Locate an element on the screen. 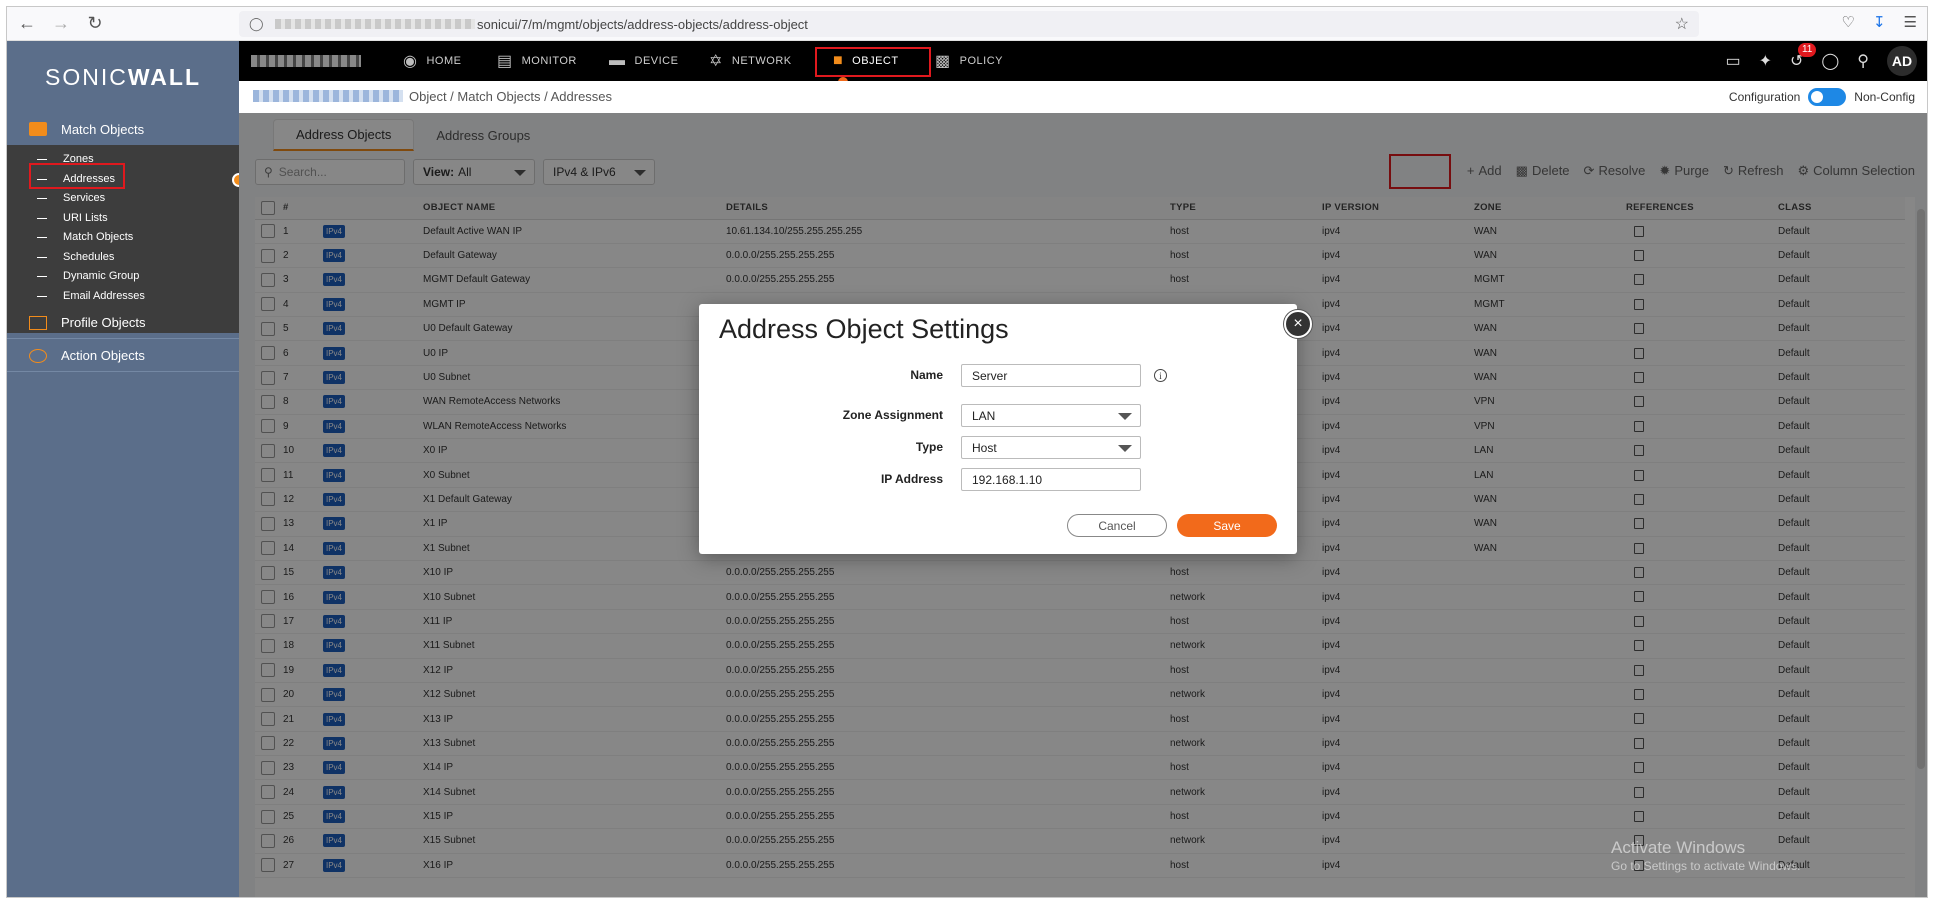 The image size is (1934, 903). browser-icons: ♡ ↧ ☰ is located at coordinates (1879, 22).